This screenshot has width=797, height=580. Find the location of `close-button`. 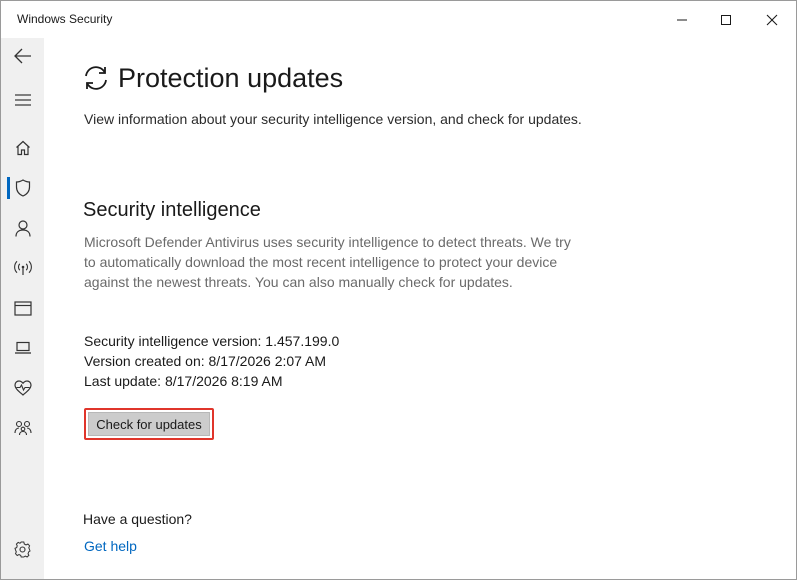

close-button is located at coordinates (771, 19).